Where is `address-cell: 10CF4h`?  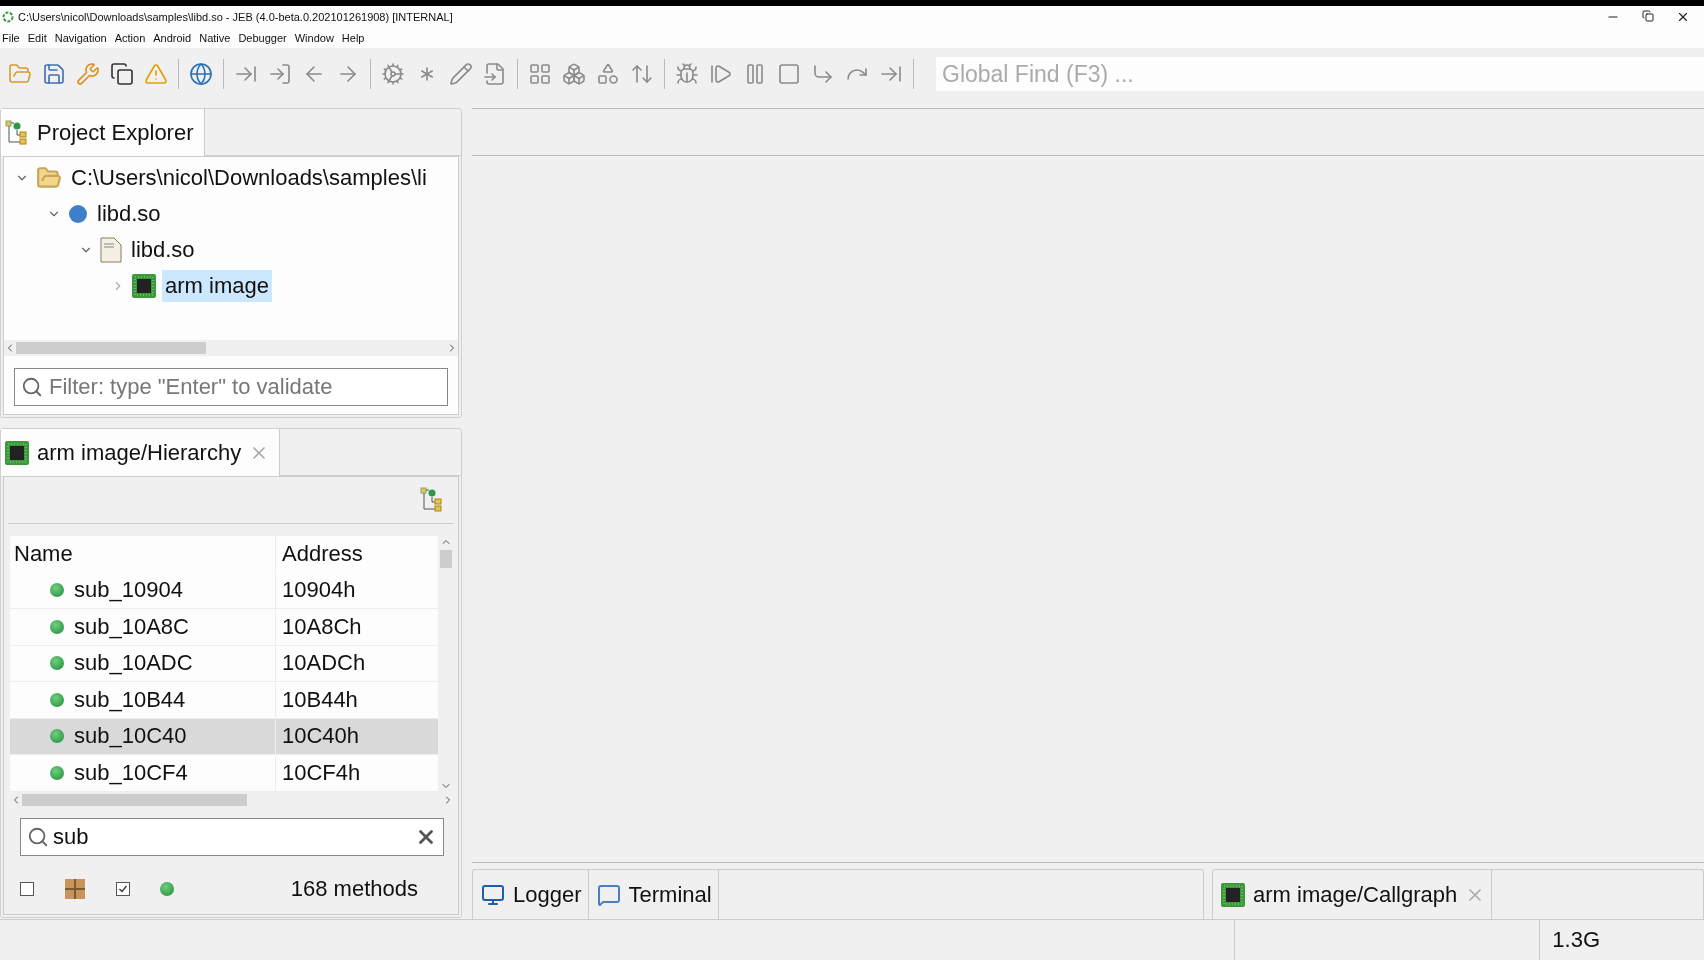 address-cell: 10CF4h is located at coordinates (321, 772).